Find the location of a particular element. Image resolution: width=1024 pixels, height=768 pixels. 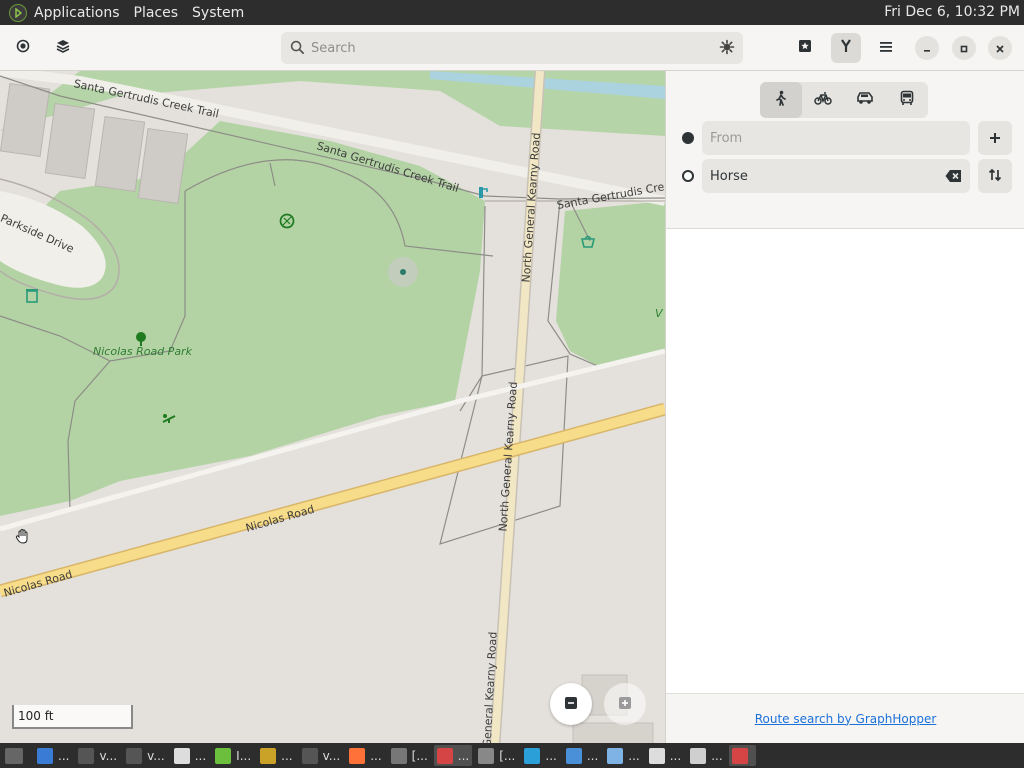

search-options-icon is located at coordinates (727, 49).